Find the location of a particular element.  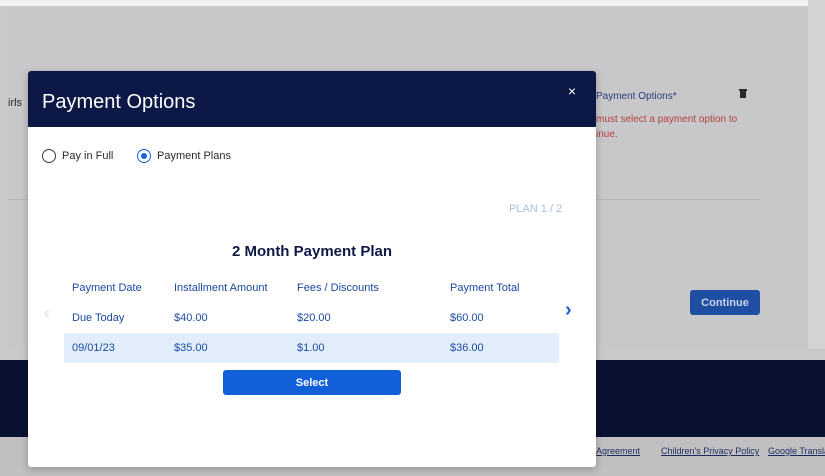

fees-discounts-cell: $20.00 is located at coordinates (314, 318).